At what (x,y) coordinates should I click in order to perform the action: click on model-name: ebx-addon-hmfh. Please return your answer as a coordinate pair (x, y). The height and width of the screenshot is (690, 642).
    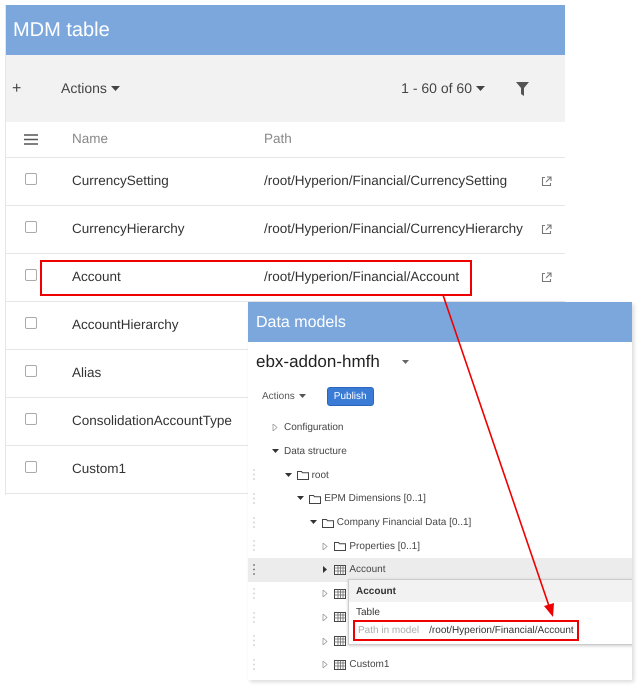
    Looking at the image, I should click on (318, 362).